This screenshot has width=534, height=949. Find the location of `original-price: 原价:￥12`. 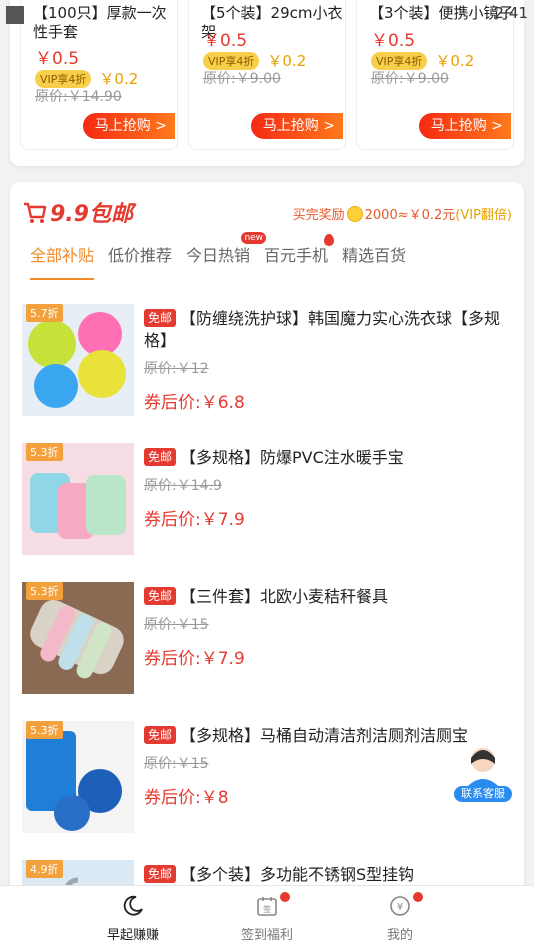

original-price: 原价:￥12 is located at coordinates (176, 369).